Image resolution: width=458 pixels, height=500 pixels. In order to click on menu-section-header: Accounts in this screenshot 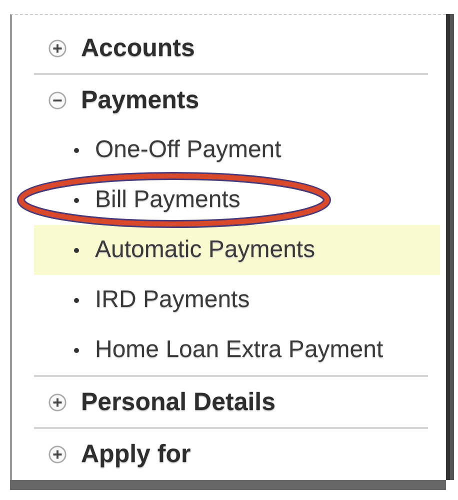, I will do `click(237, 48)`.